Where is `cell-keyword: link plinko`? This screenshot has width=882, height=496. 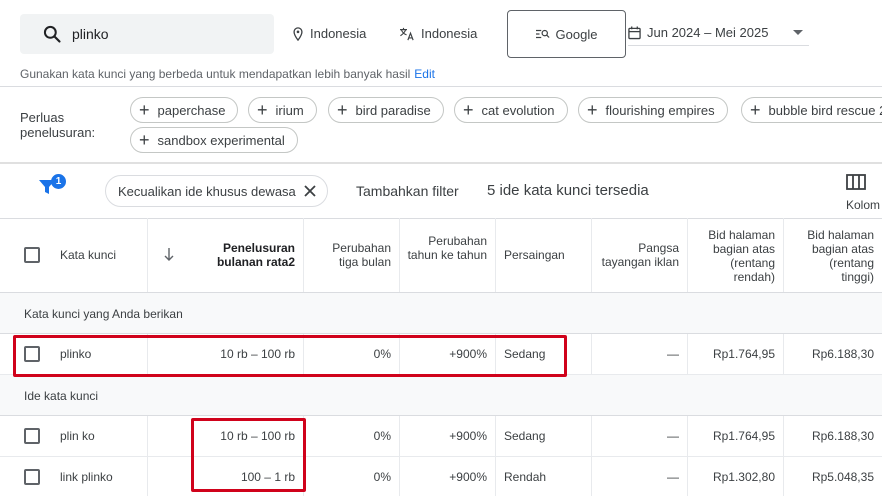
cell-keyword: link plinko is located at coordinates (74, 476).